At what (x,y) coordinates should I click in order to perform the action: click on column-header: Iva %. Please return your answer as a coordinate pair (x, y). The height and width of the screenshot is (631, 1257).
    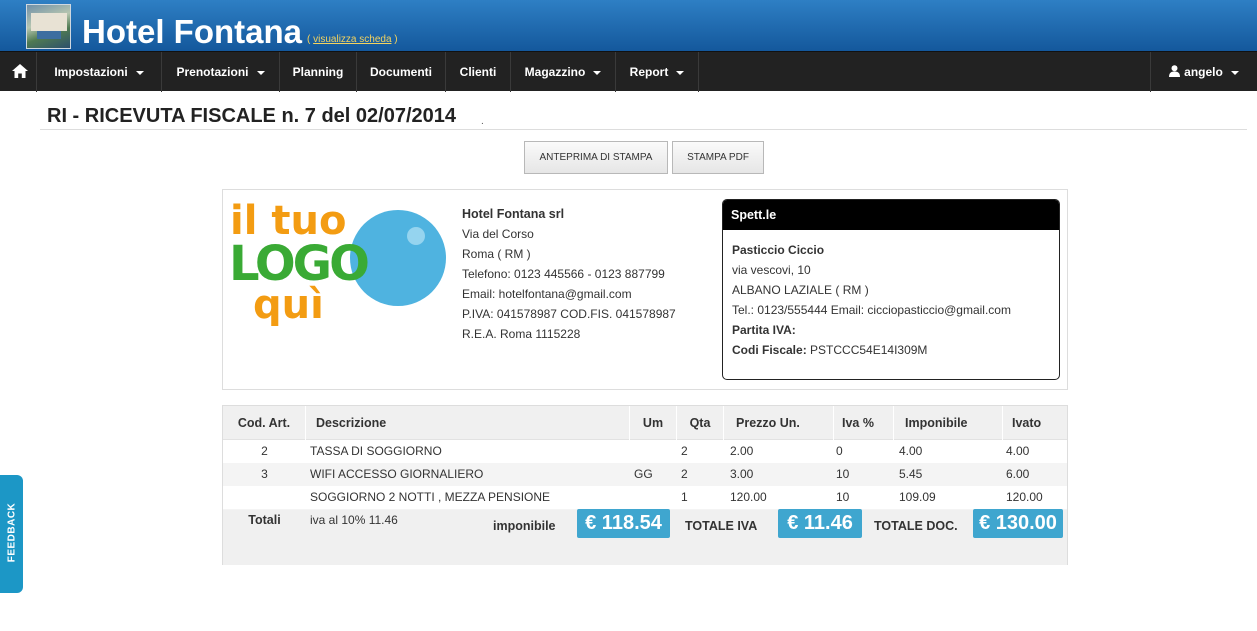
    Looking at the image, I should click on (864, 423).